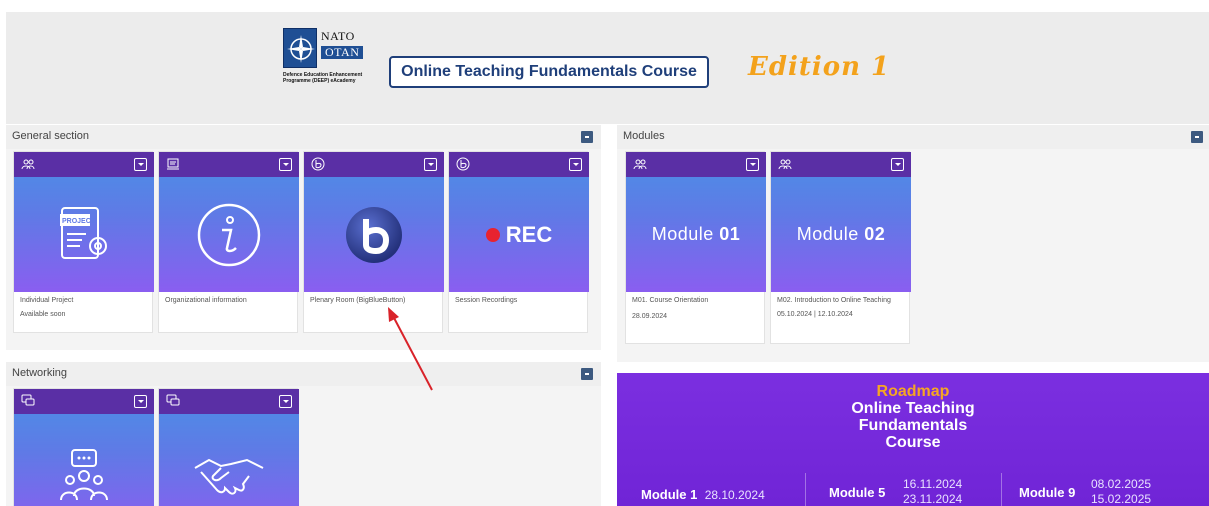  Describe the element at coordinates (51, 136) in the screenshot. I see `general-section-title: General section` at that location.